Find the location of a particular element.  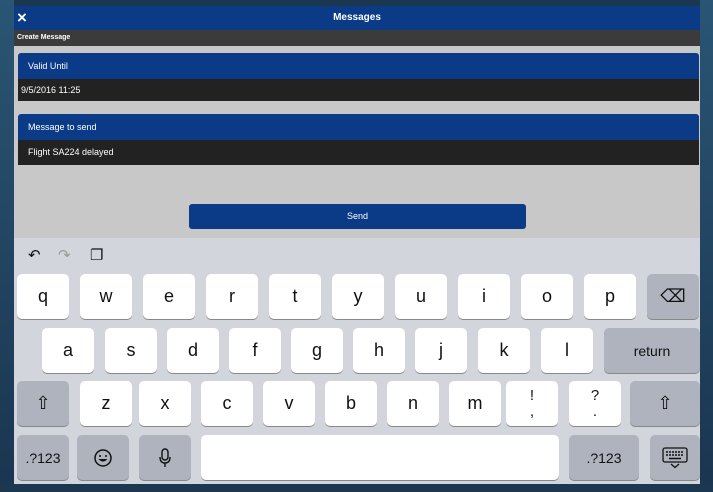

delete-key: ⌫ is located at coordinates (673, 296).